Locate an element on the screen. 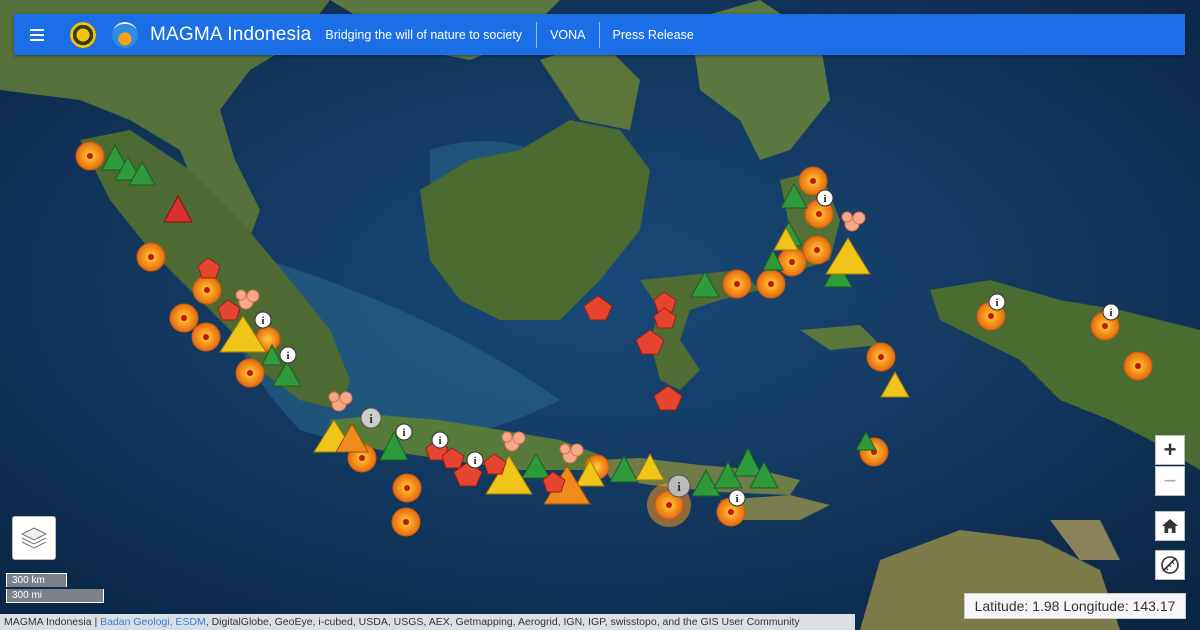 The width and height of the screenshot is (1200, 630). scale-bar-mi: 300 mi is located at coordinates (55, 596).